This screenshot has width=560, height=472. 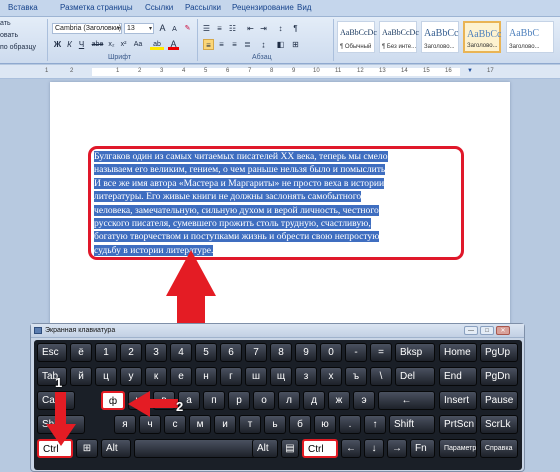 What do you see at coordinates (458, 400) in the screenshot?
I see `key-insert: Insert` at bounding box center [458, 400].